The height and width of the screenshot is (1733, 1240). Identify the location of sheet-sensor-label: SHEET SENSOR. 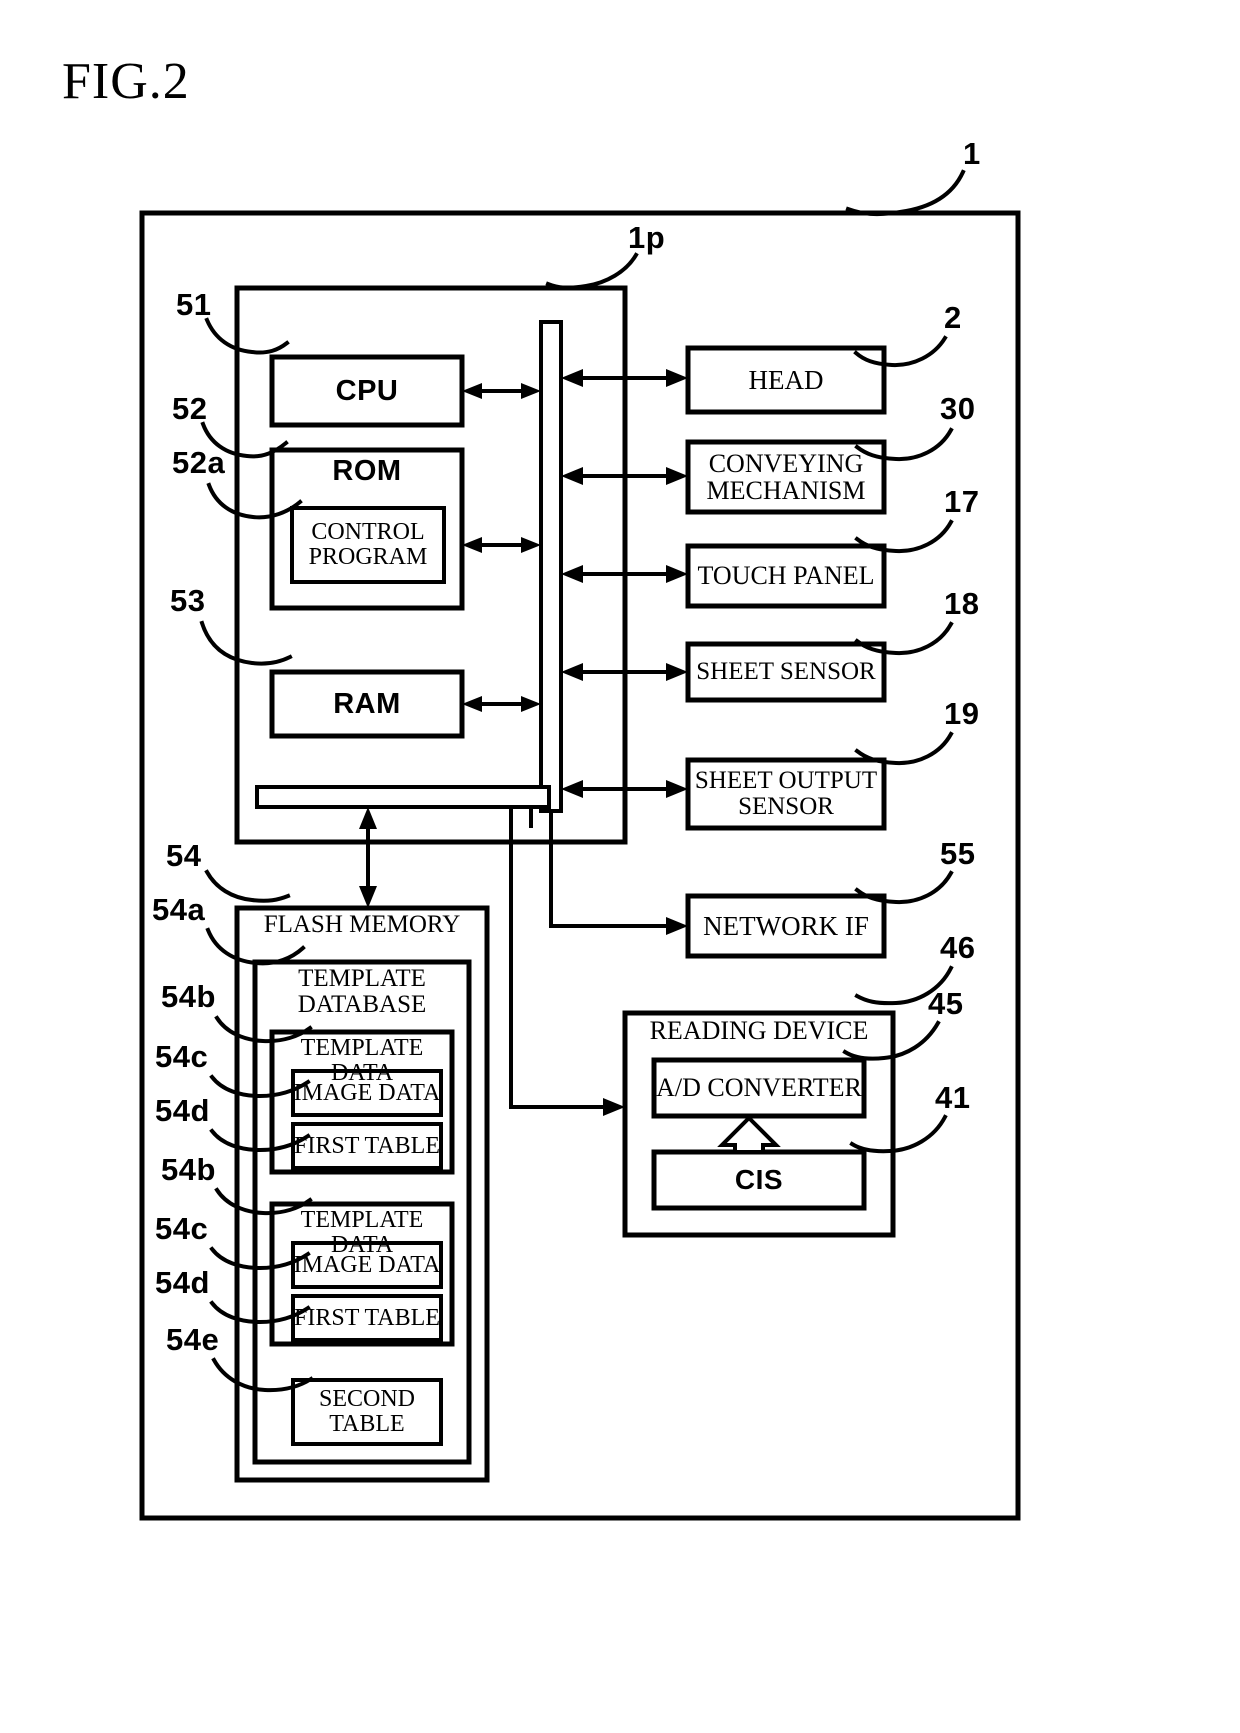
(786, 671).